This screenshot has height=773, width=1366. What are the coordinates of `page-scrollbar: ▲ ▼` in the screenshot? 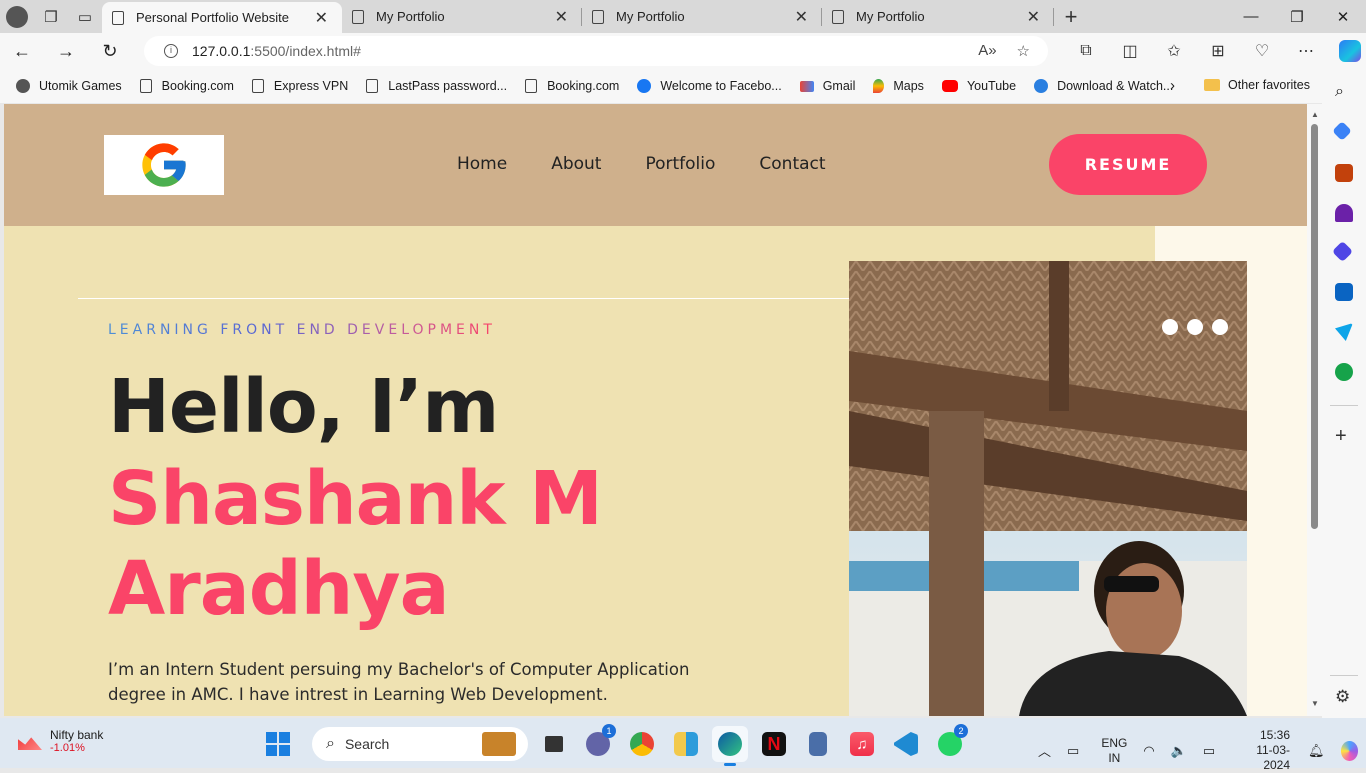 It's located at (1314, 410).